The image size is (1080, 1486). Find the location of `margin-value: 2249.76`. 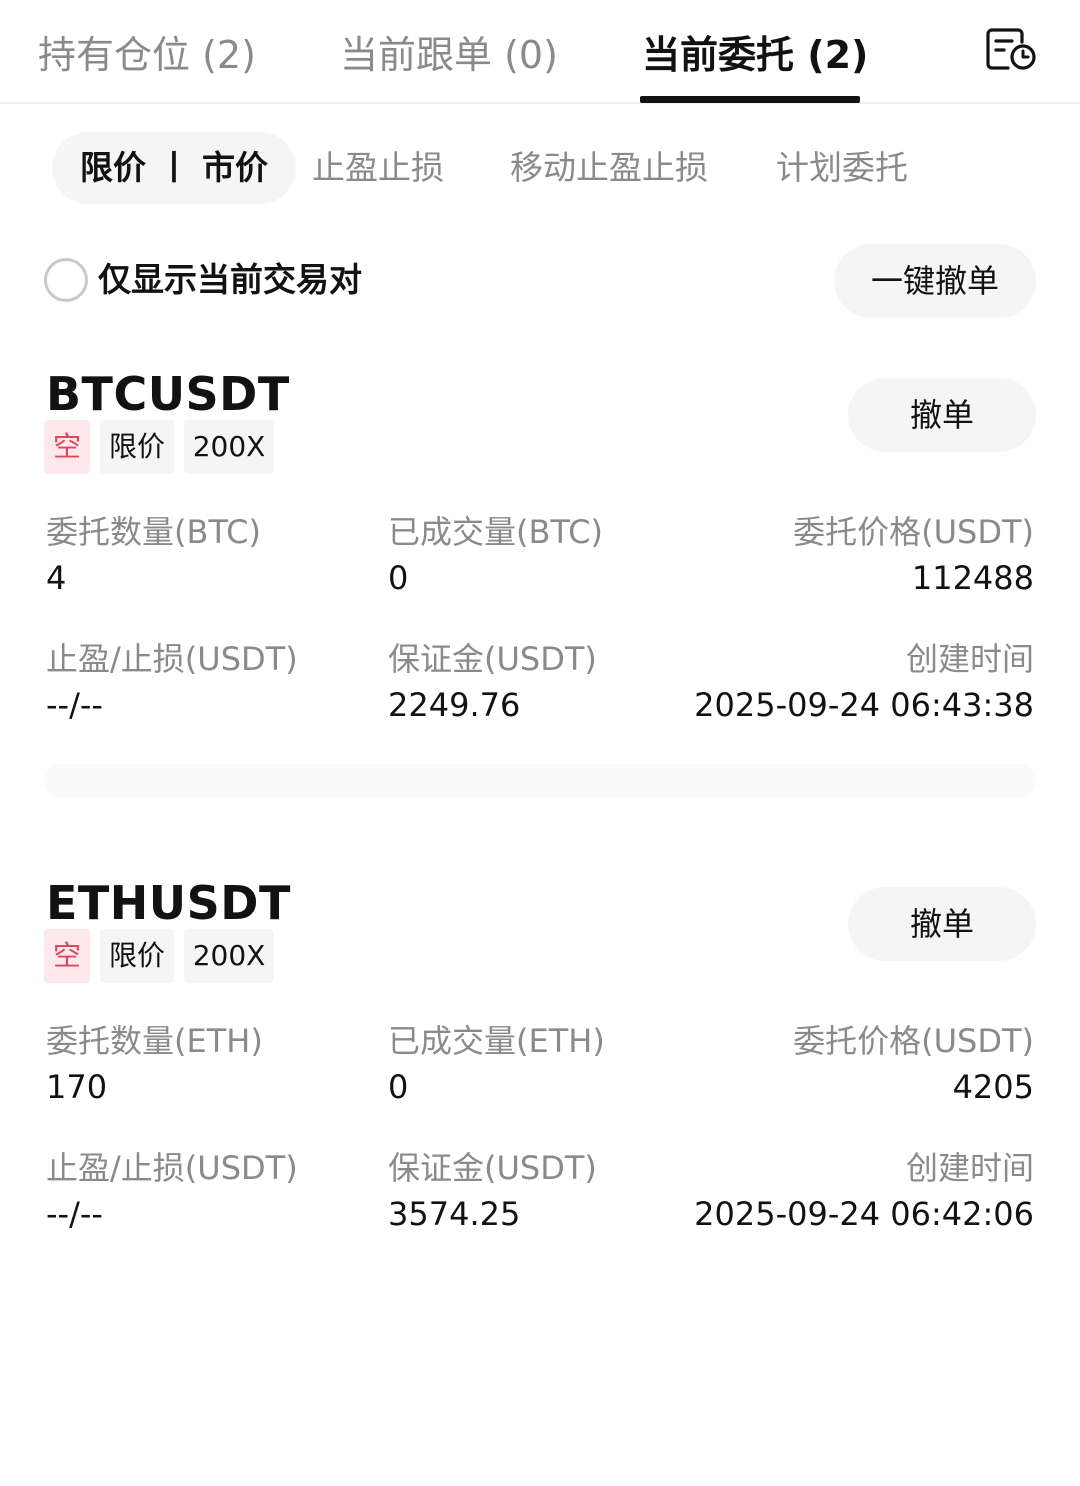

margin-value: 2249.76 is located at coordinates (454, 705).